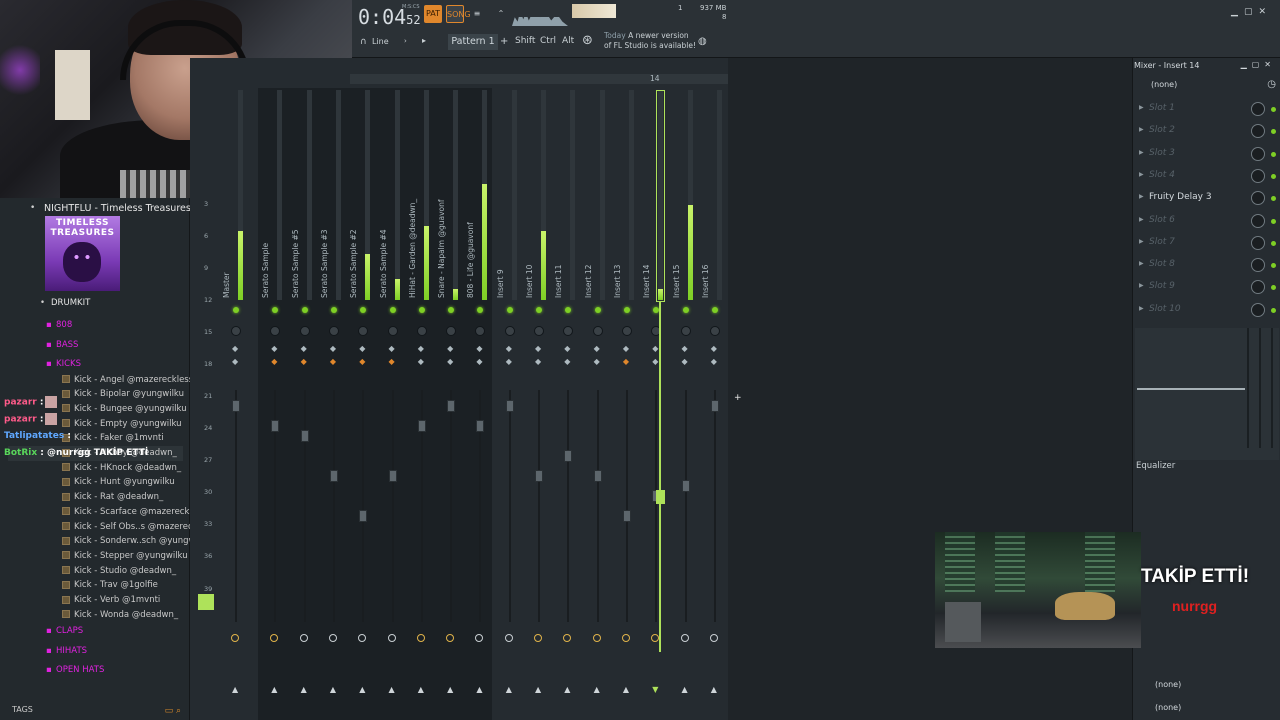  What do you see at coordinates (331, 238) in the screenshot?
I see `strip-name-label: Serato Sample #3` at bounding box center [331, 238].